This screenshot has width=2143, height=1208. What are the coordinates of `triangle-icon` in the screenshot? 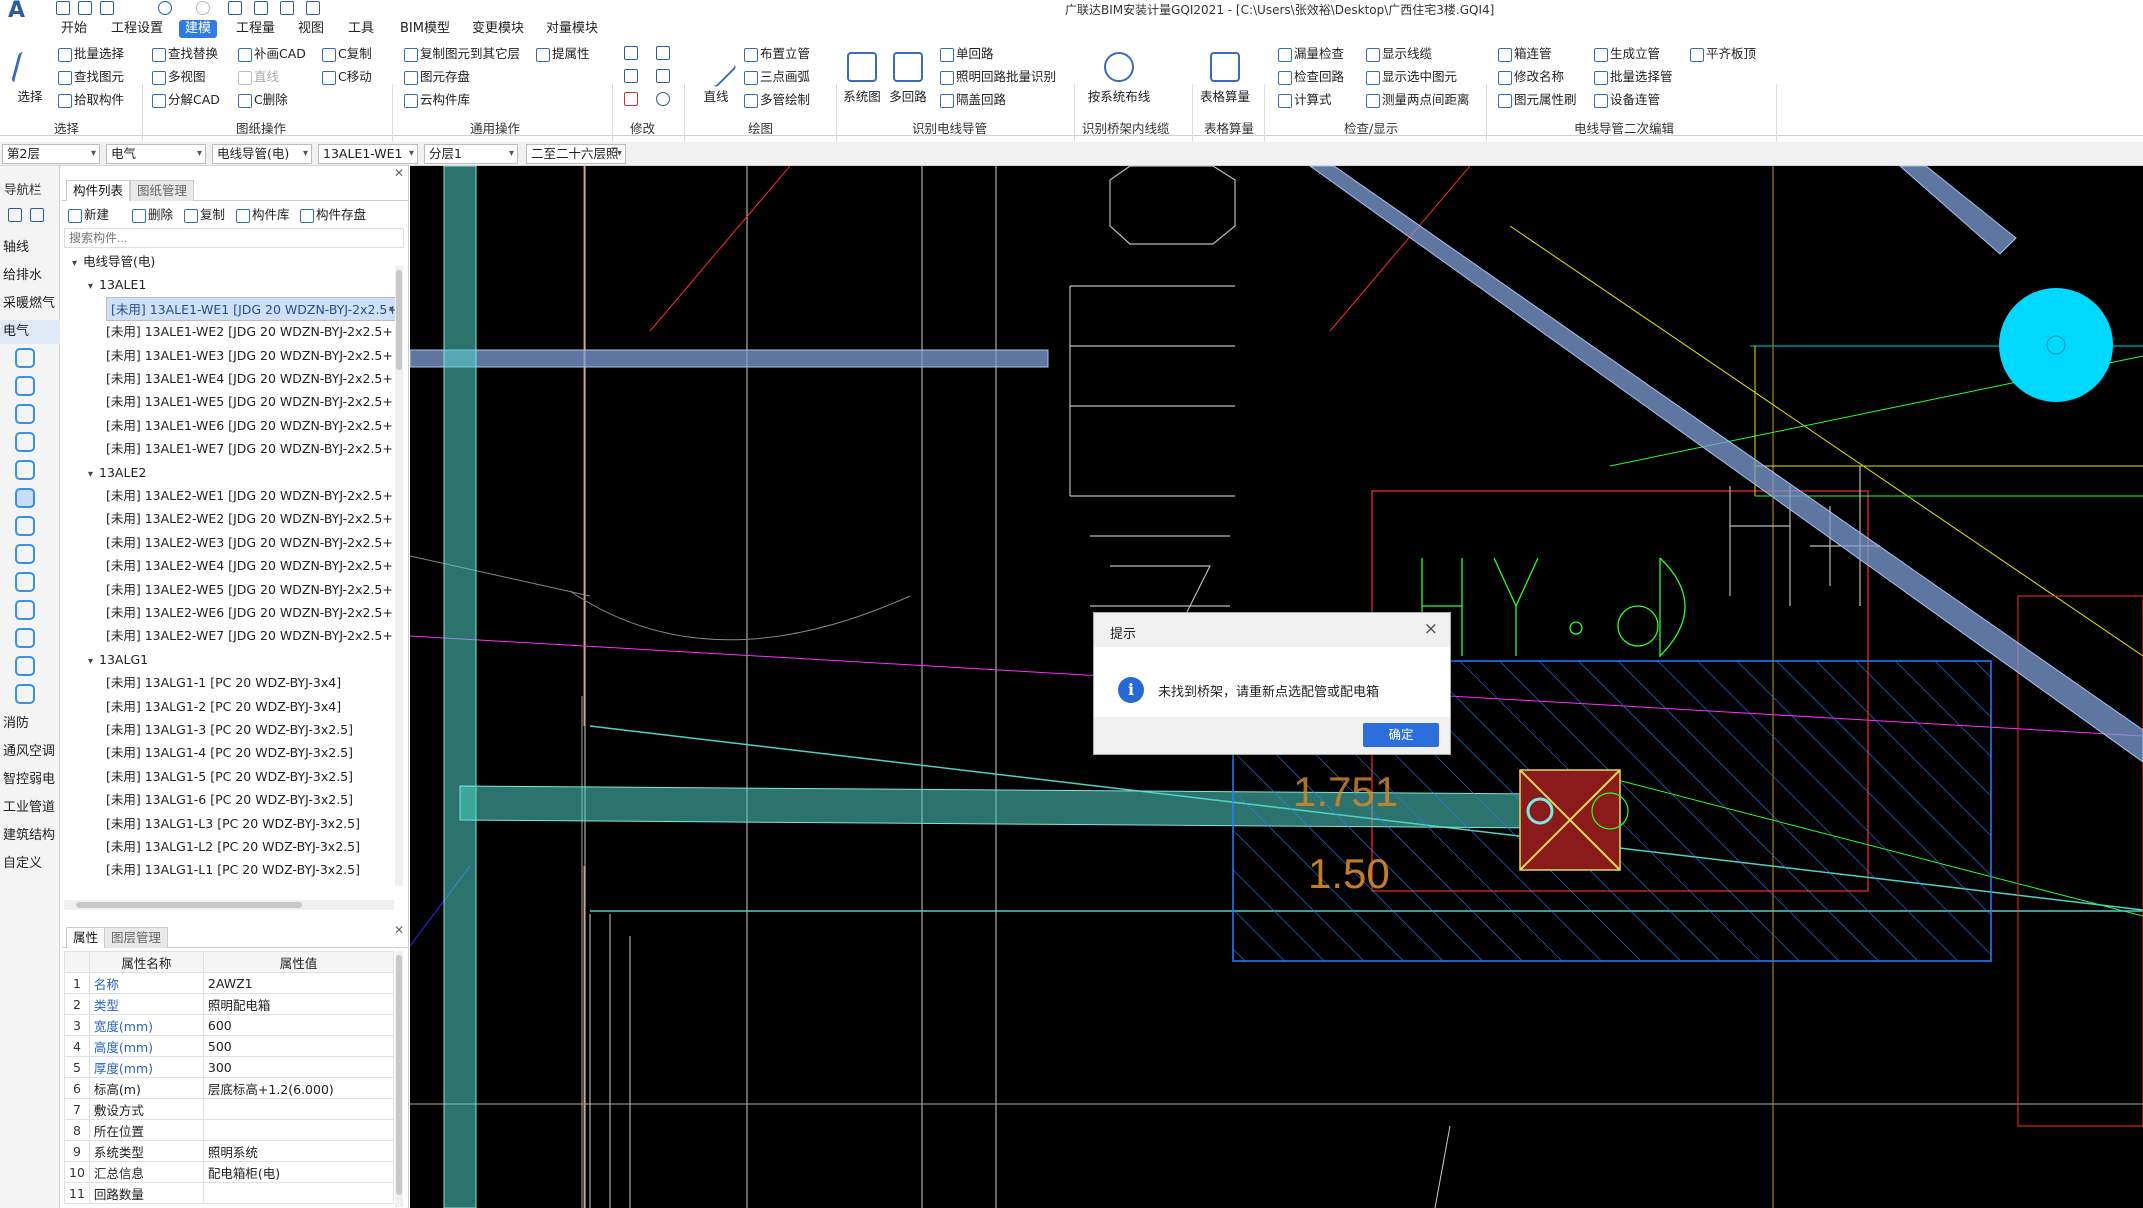 It's located at (663, 76).